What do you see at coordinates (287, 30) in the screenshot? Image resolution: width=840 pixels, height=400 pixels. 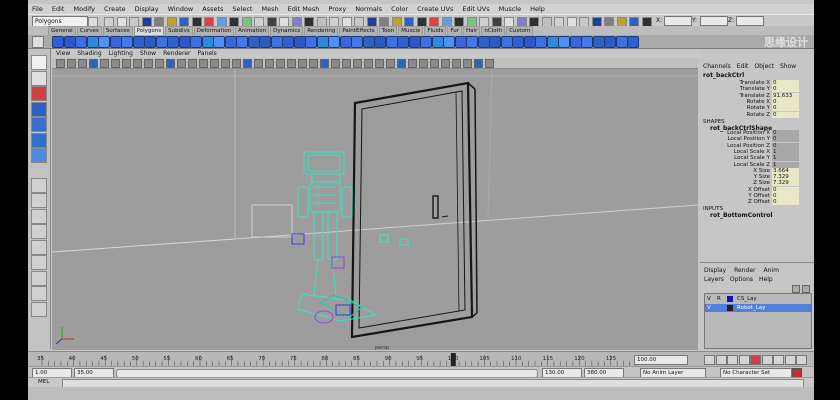 I see `shelf-tab-dynamics: Dynamics` at bounding box center [287, 30].